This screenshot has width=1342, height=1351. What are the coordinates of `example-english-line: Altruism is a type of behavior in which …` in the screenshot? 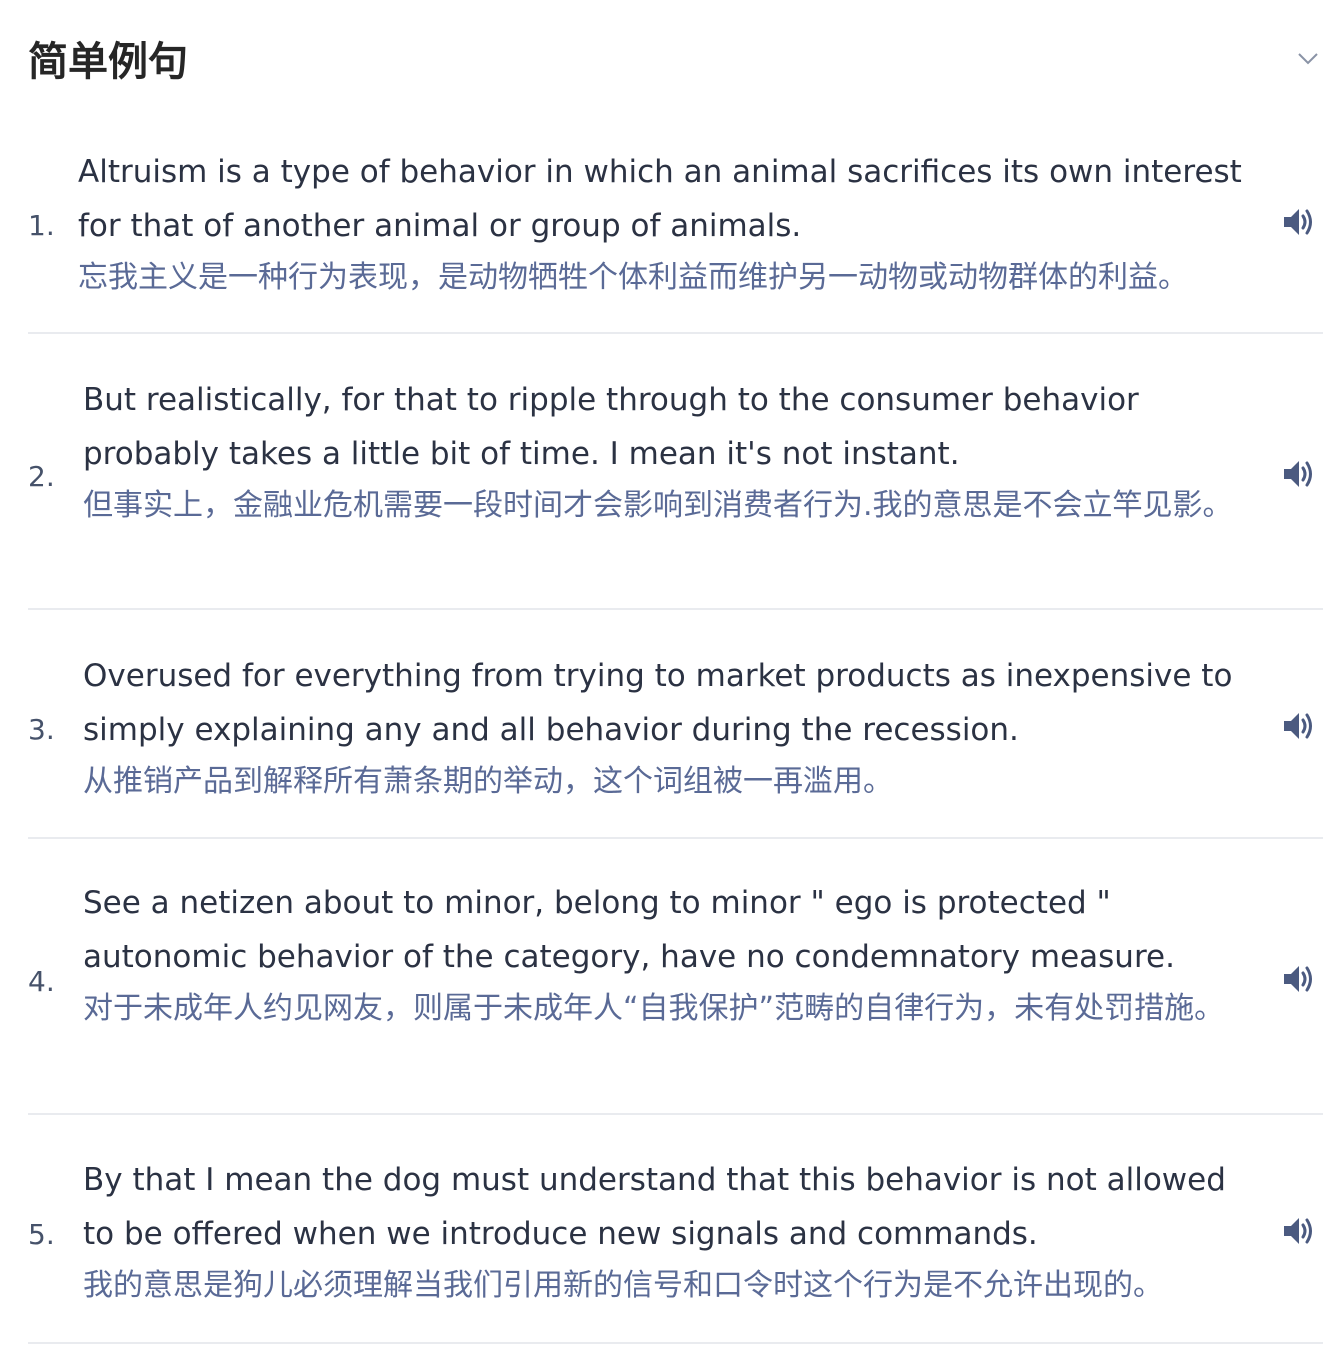 It's located at (660, 172).